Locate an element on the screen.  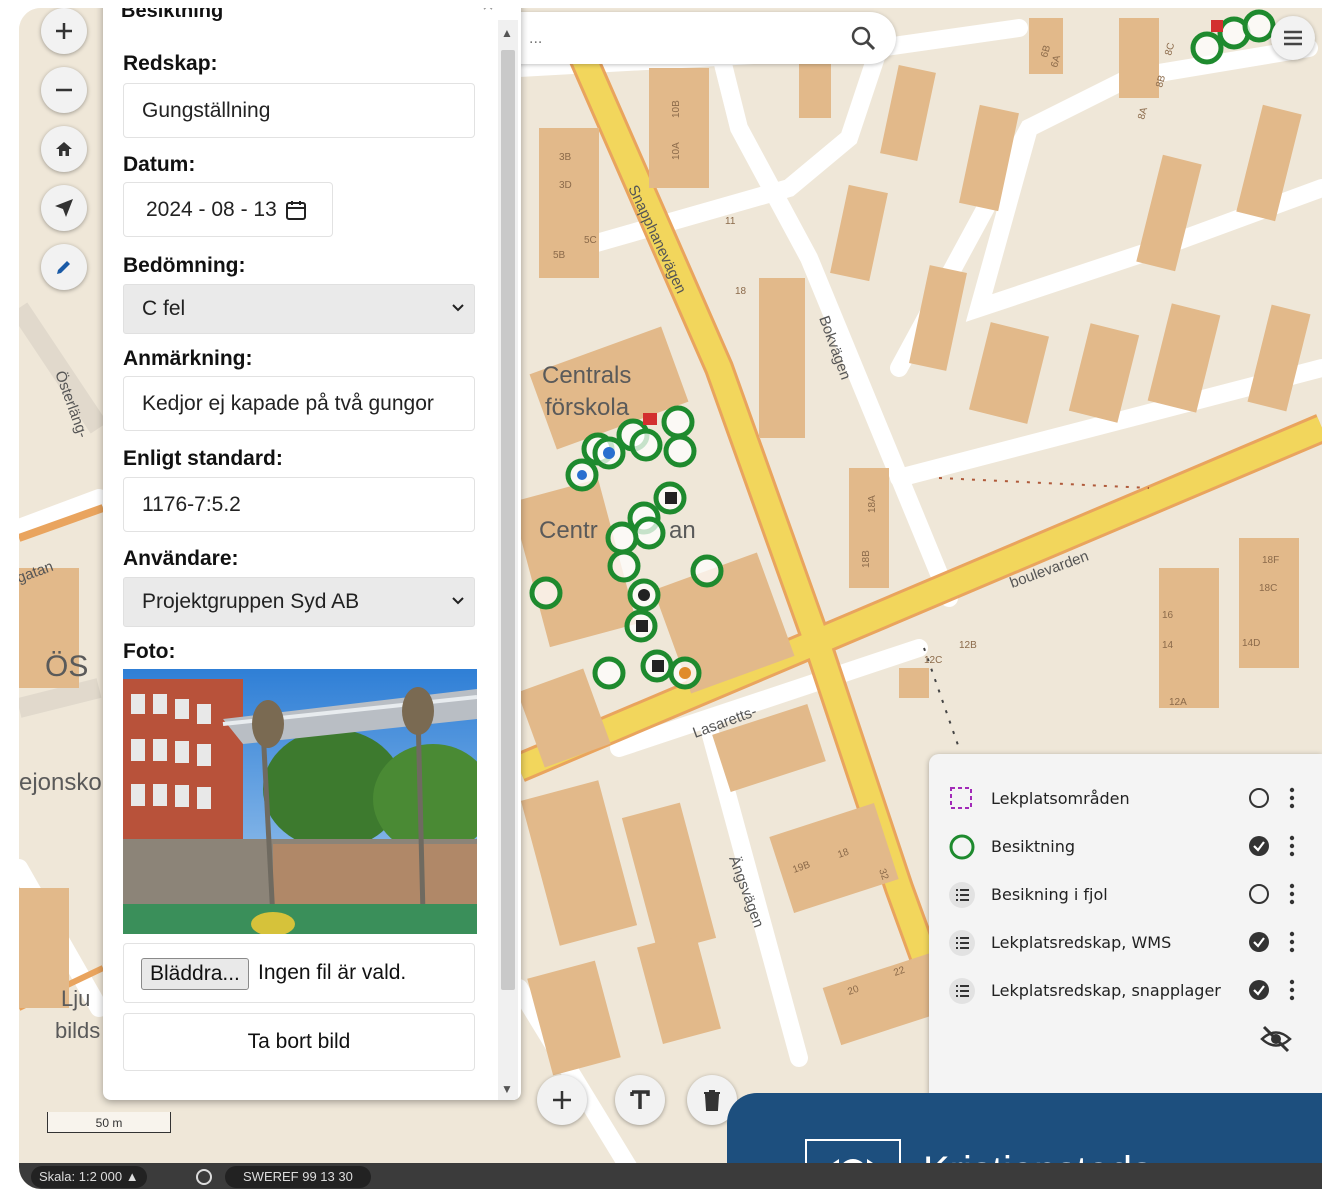
place-label: Lju is located at coordinates (75, 998).